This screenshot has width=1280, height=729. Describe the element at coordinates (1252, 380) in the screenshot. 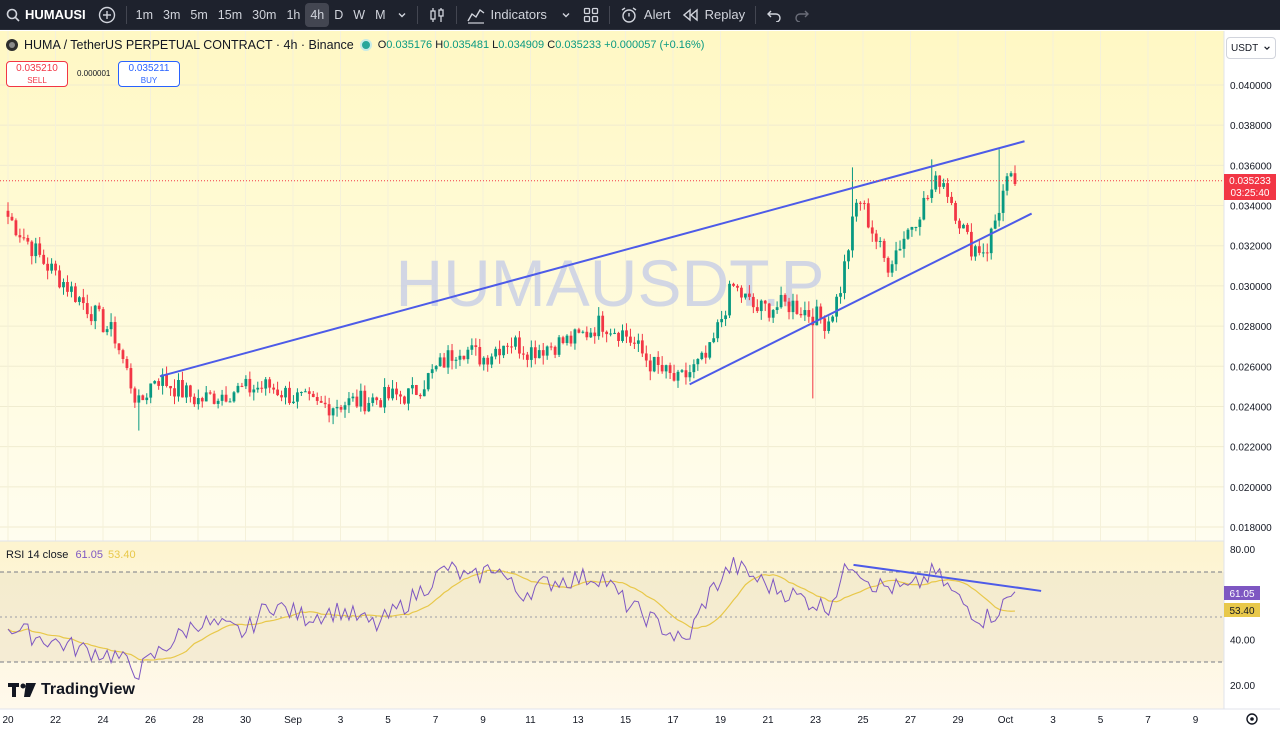

I see `price-axis` at that location.